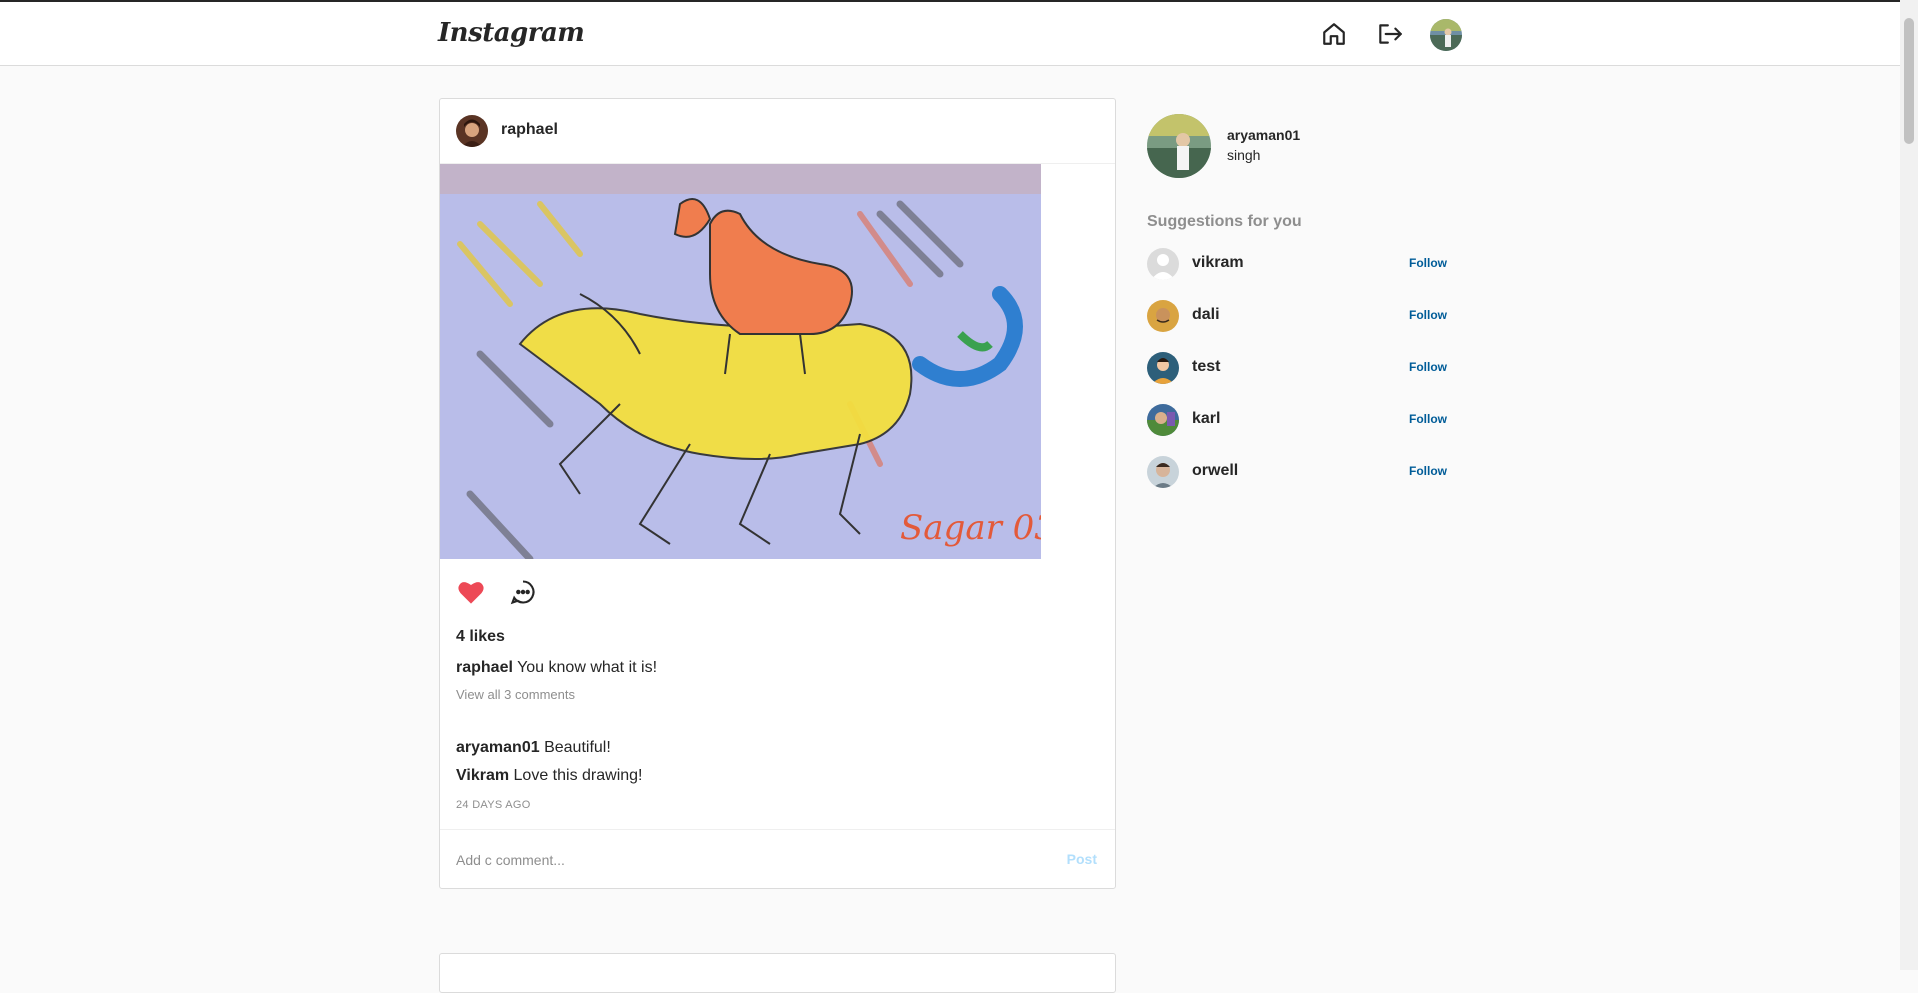 The image size is (1918, 993). I want to click on suggestion-username: vikram, so click(1218, 263).